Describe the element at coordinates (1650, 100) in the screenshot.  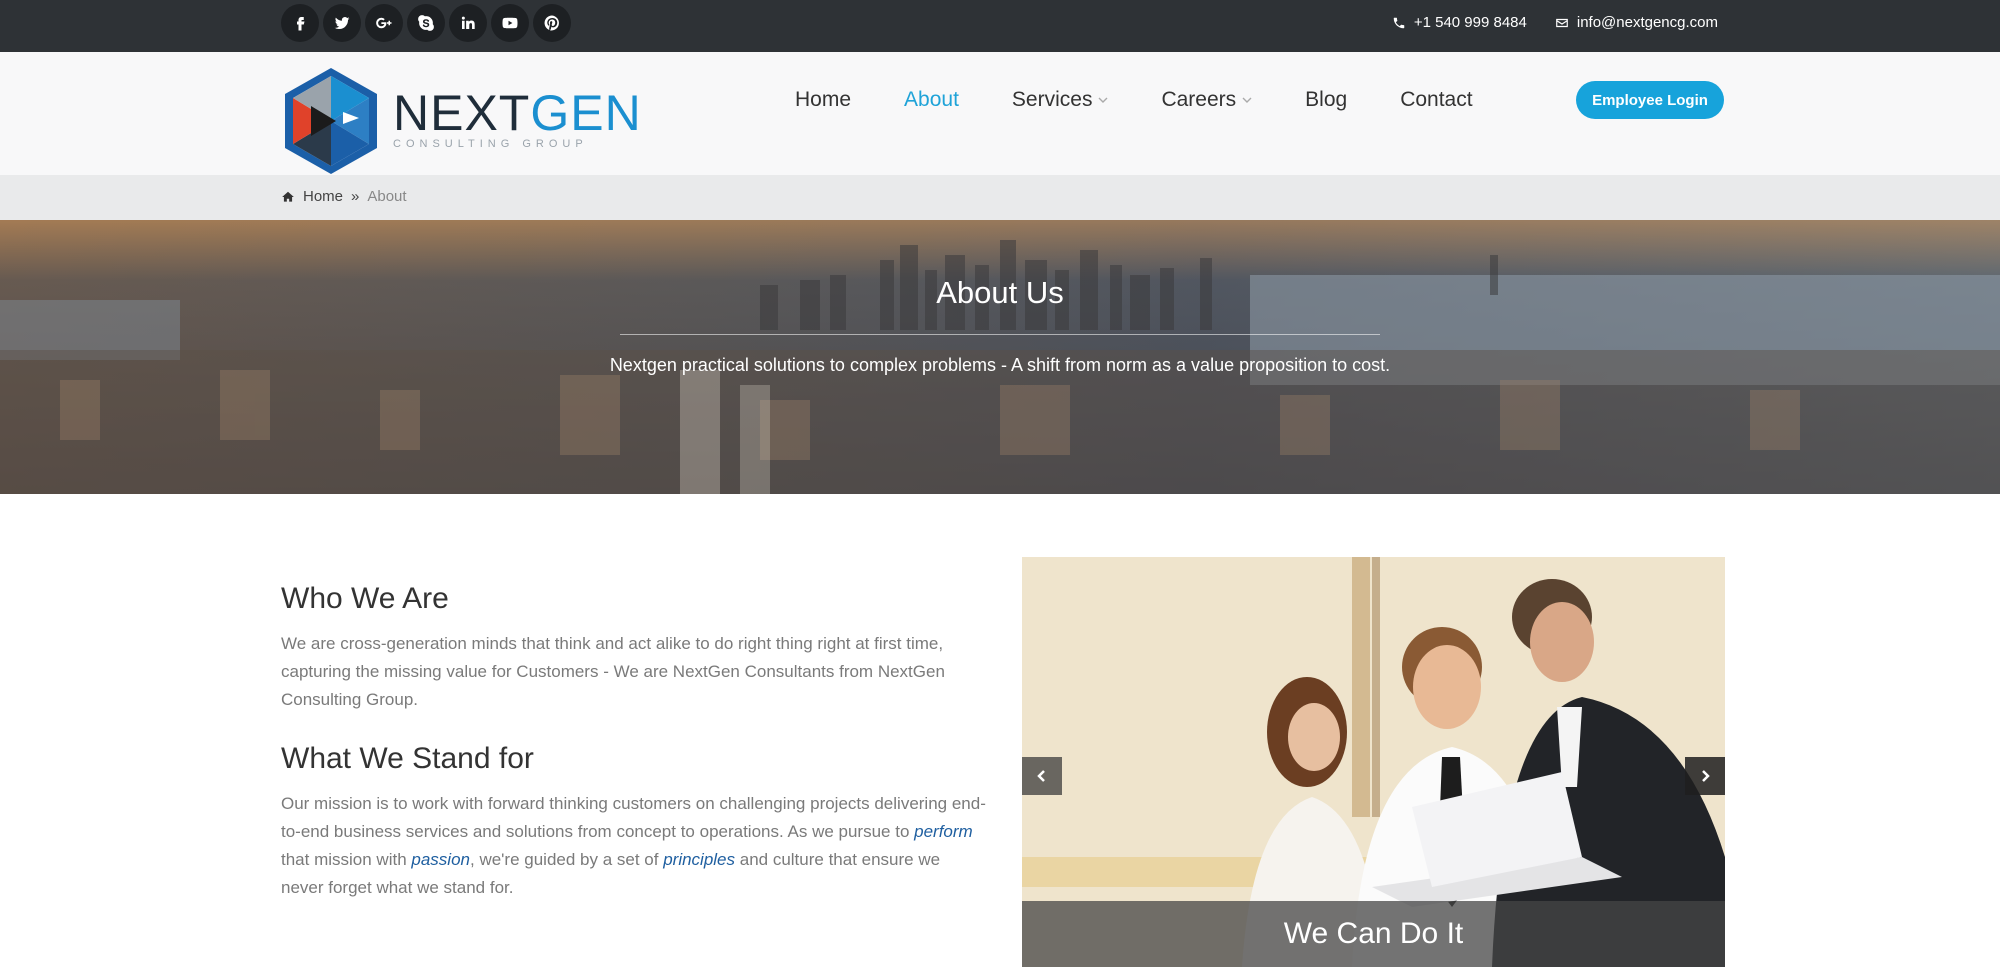
I see `employee-login-button: Employee Login` at that location.